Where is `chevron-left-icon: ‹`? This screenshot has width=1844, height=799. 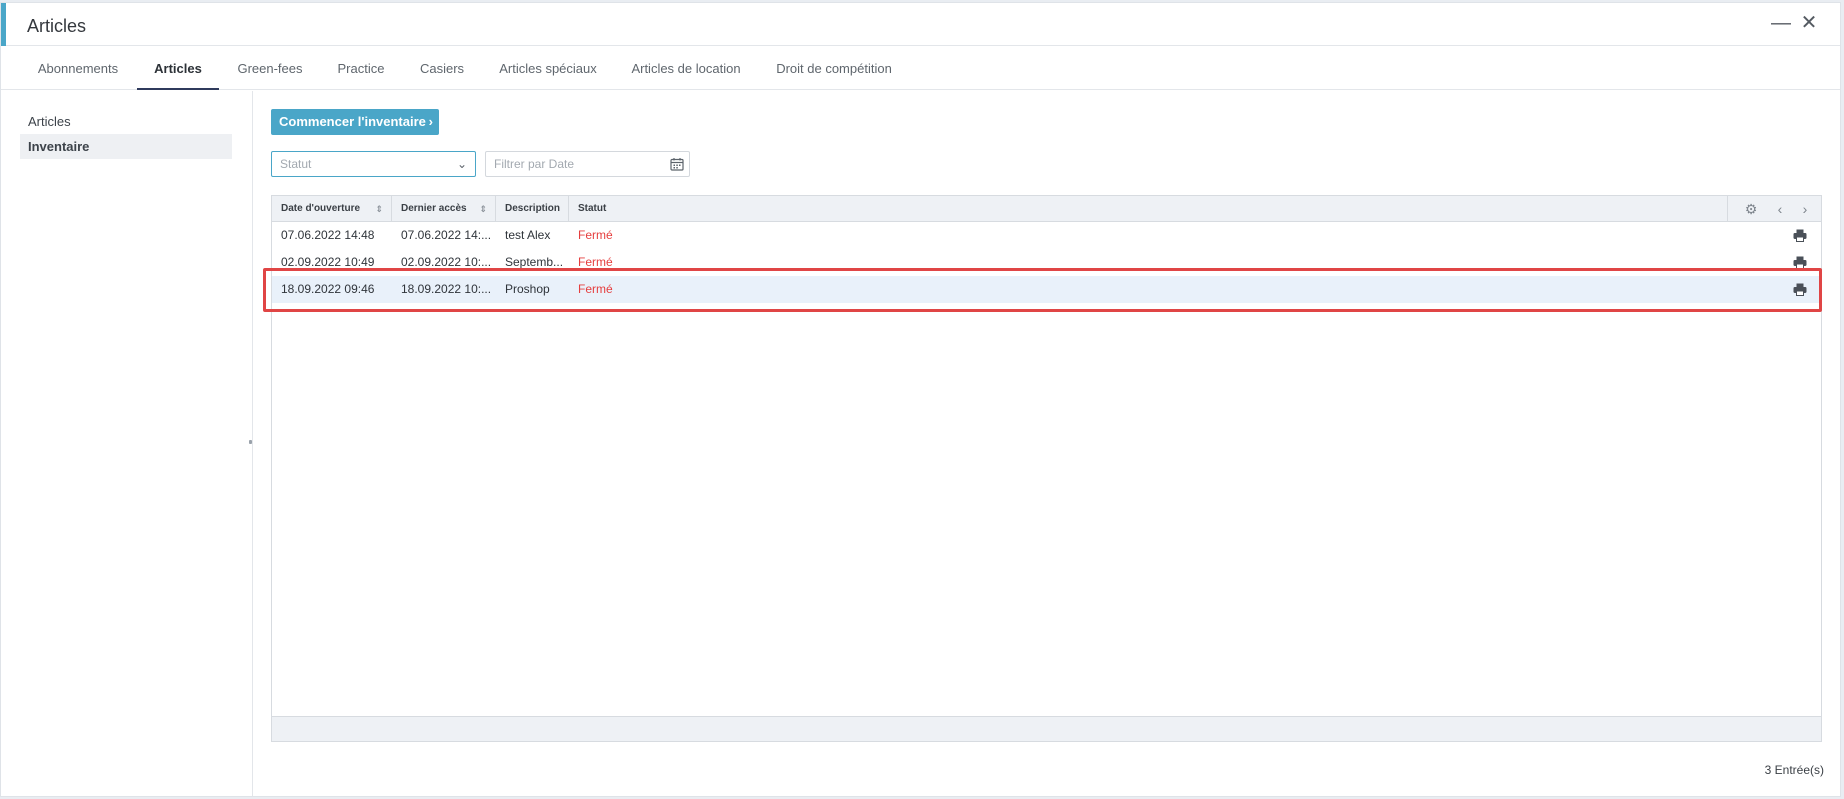
chevron-left-icon: ‹ is located at coordinates (1780, 209).